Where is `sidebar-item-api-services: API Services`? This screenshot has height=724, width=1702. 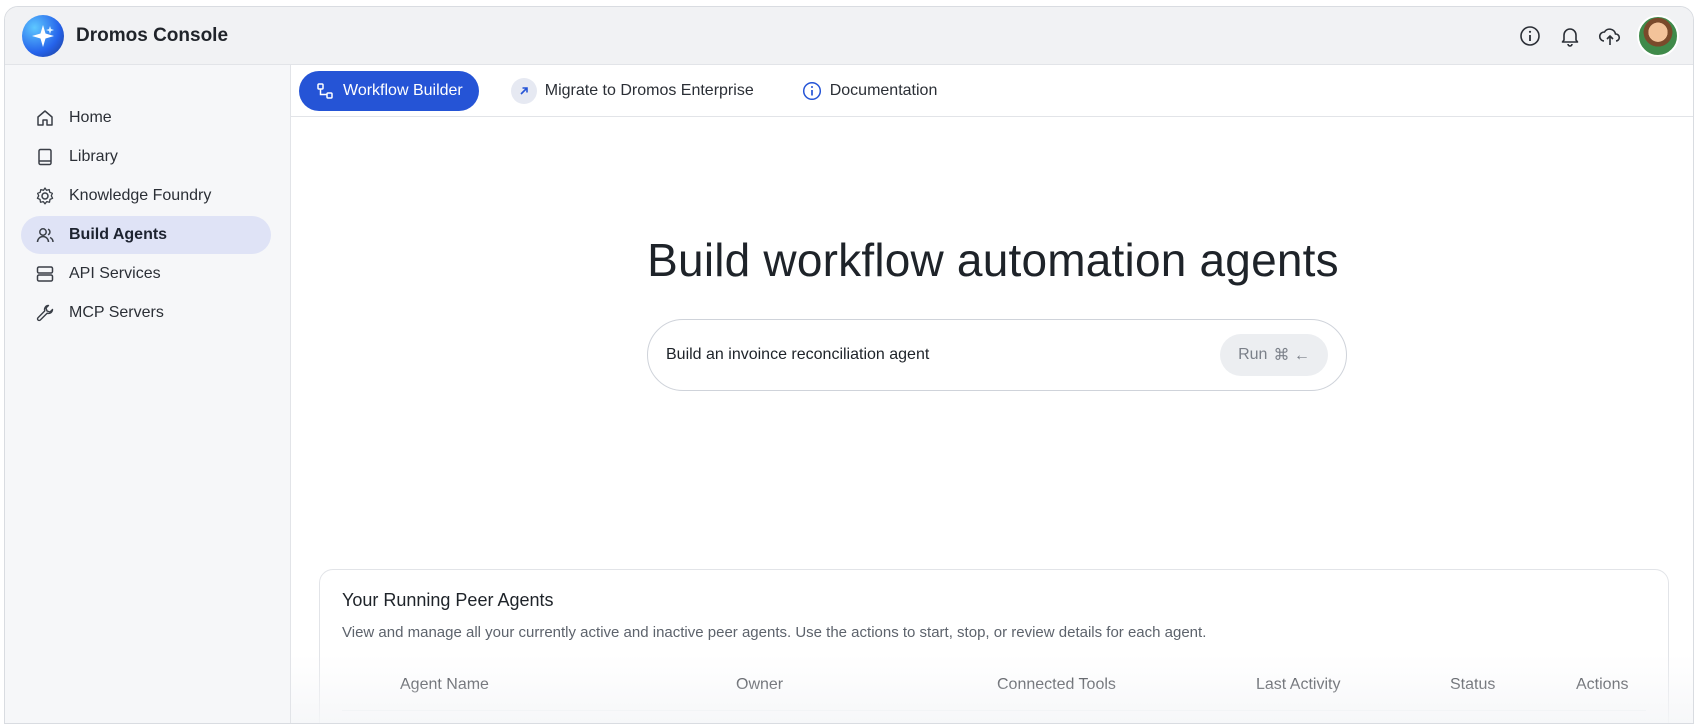
sidebar-item-api-services: API Services is located at coordinates (146, 274).